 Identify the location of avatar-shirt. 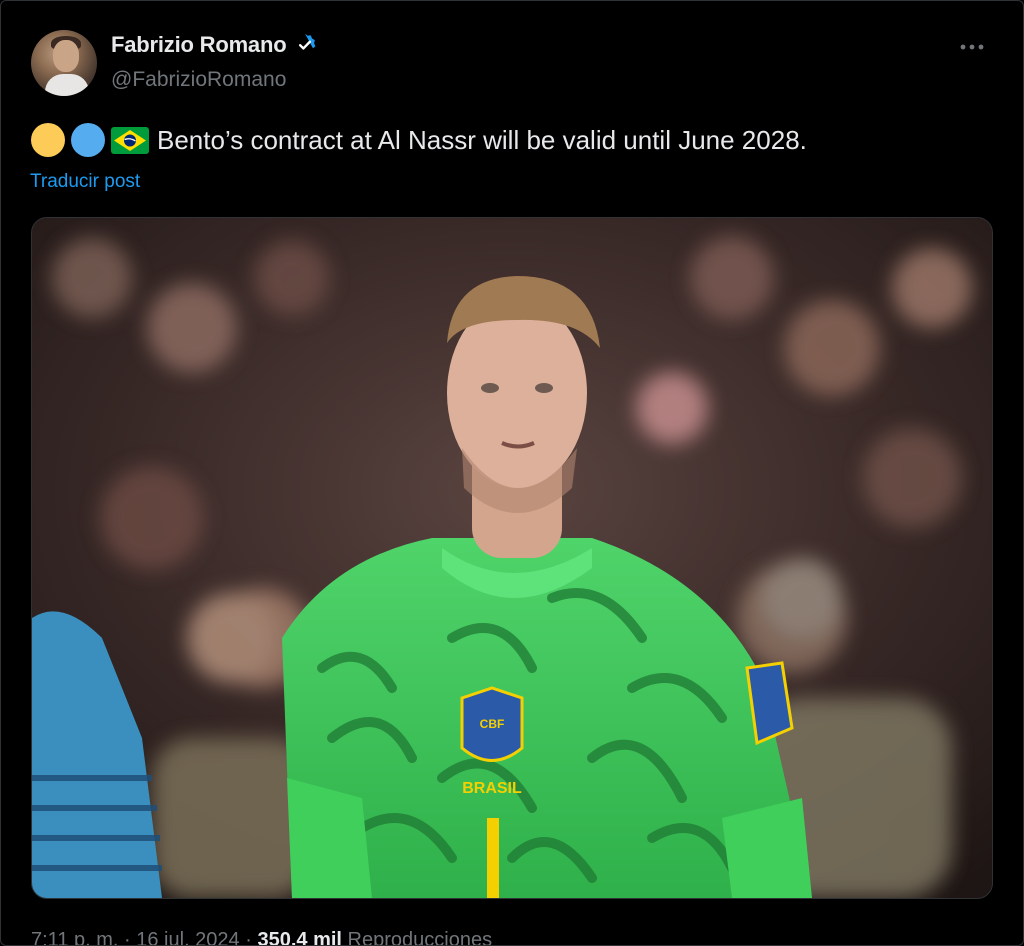
(67, 85).